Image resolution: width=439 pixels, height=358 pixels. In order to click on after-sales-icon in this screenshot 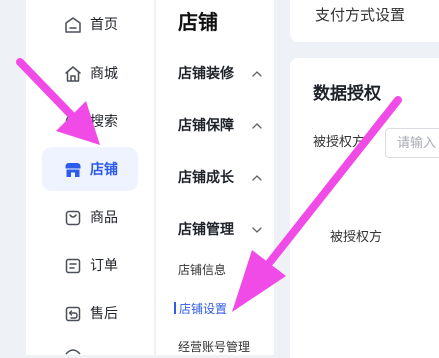, I will do `click(73, 314)`.